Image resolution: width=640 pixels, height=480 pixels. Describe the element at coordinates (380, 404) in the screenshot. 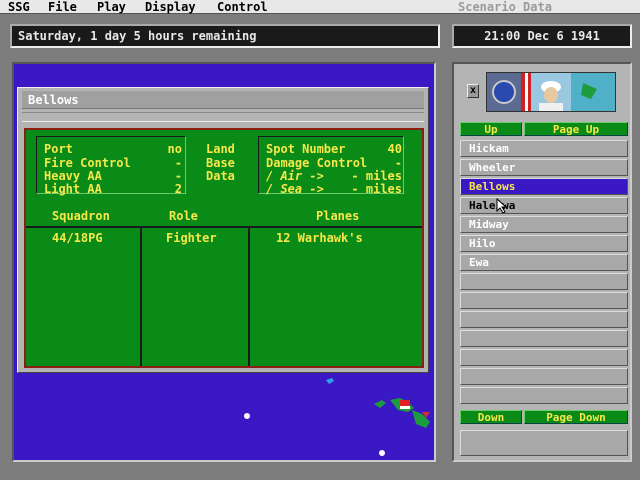

I see `island-oahu` at that location.